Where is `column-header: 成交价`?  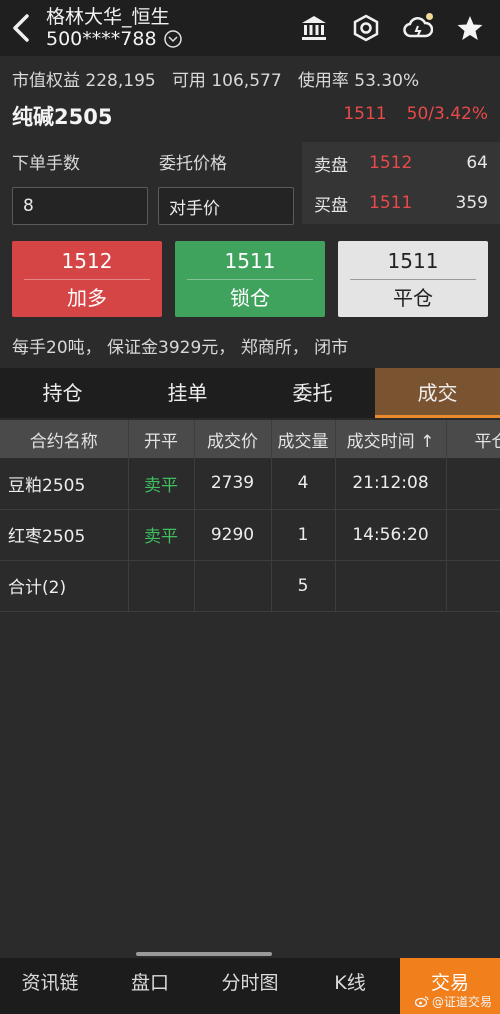 column-header: 成交价 is located at coordinates (233, 439).